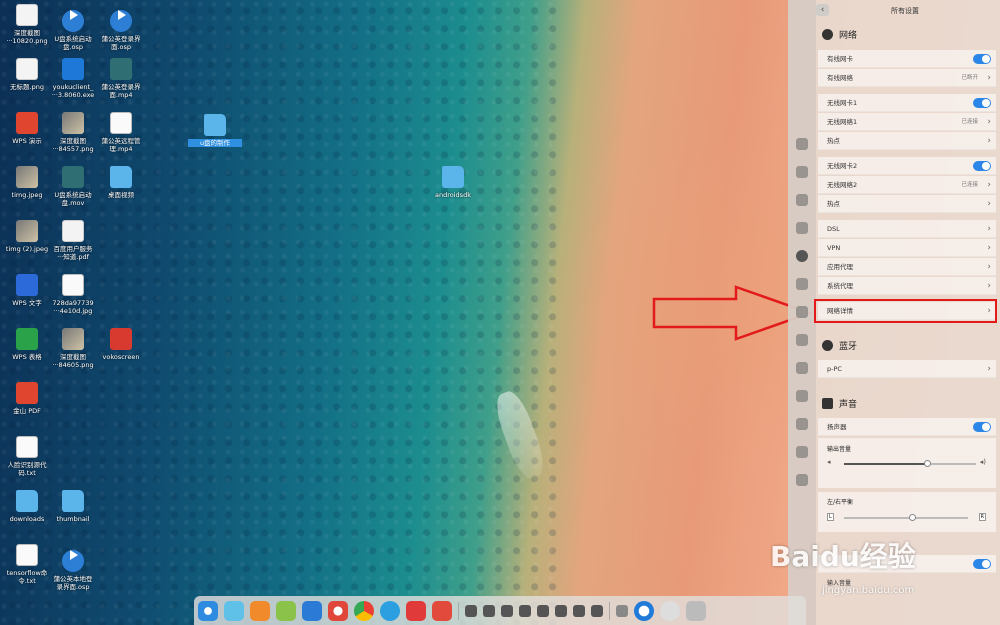 This screenshot has width=1000, height=625. What do you see at coordinates (907, 369) in the screenshot?
I see `bluetooth-device-row: p-PC ›` at bounding box center [907, 369].